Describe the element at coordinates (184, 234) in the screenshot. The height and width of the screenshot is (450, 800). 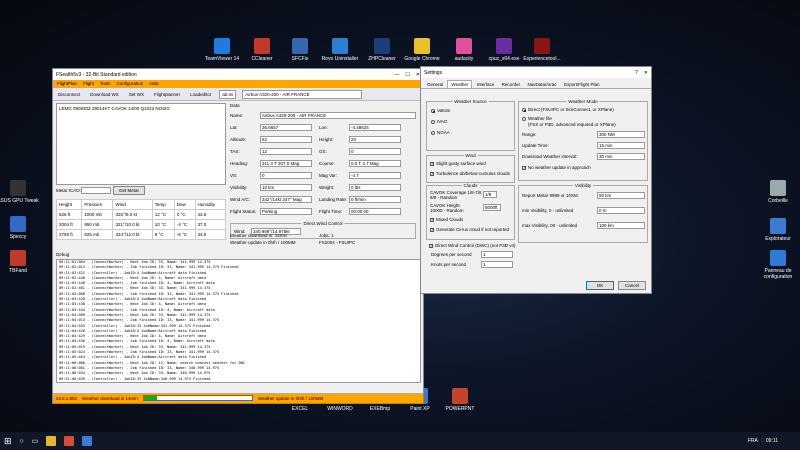
I see `table-cell: -6 °C` at that location.